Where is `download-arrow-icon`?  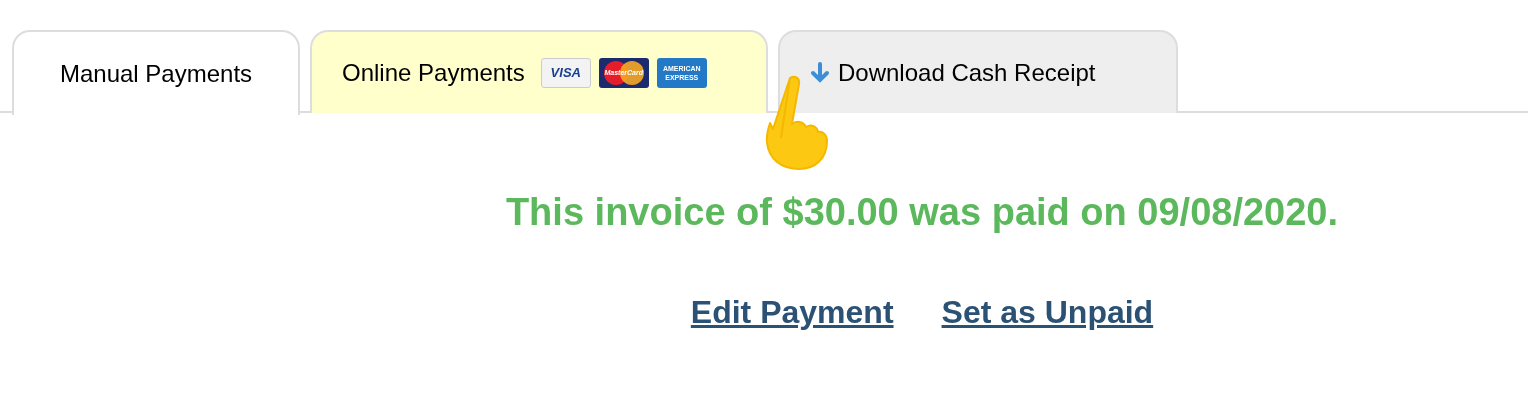 download-arrow-icon is located at coordinates (820, 72).